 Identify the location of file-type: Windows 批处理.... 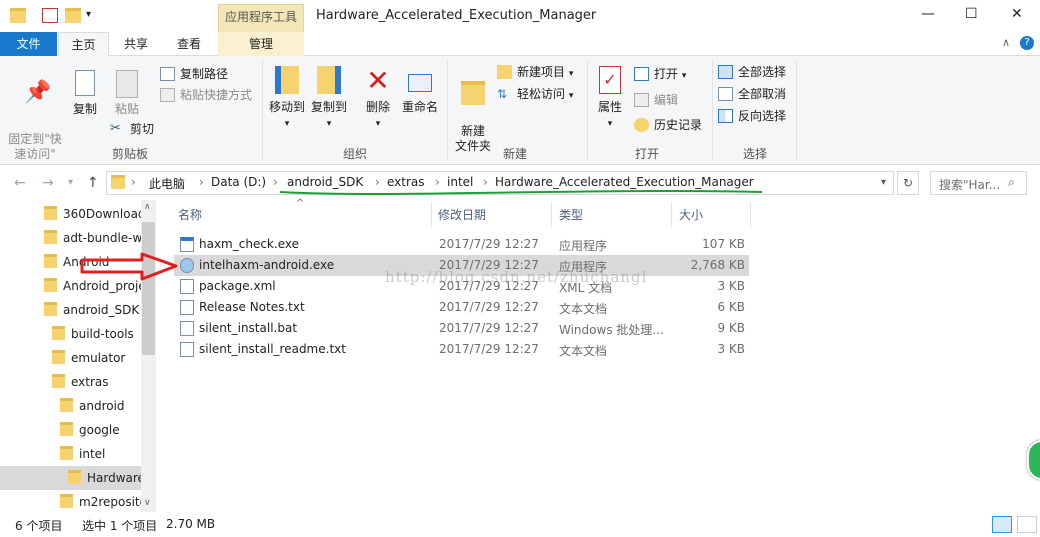
(611, 330).